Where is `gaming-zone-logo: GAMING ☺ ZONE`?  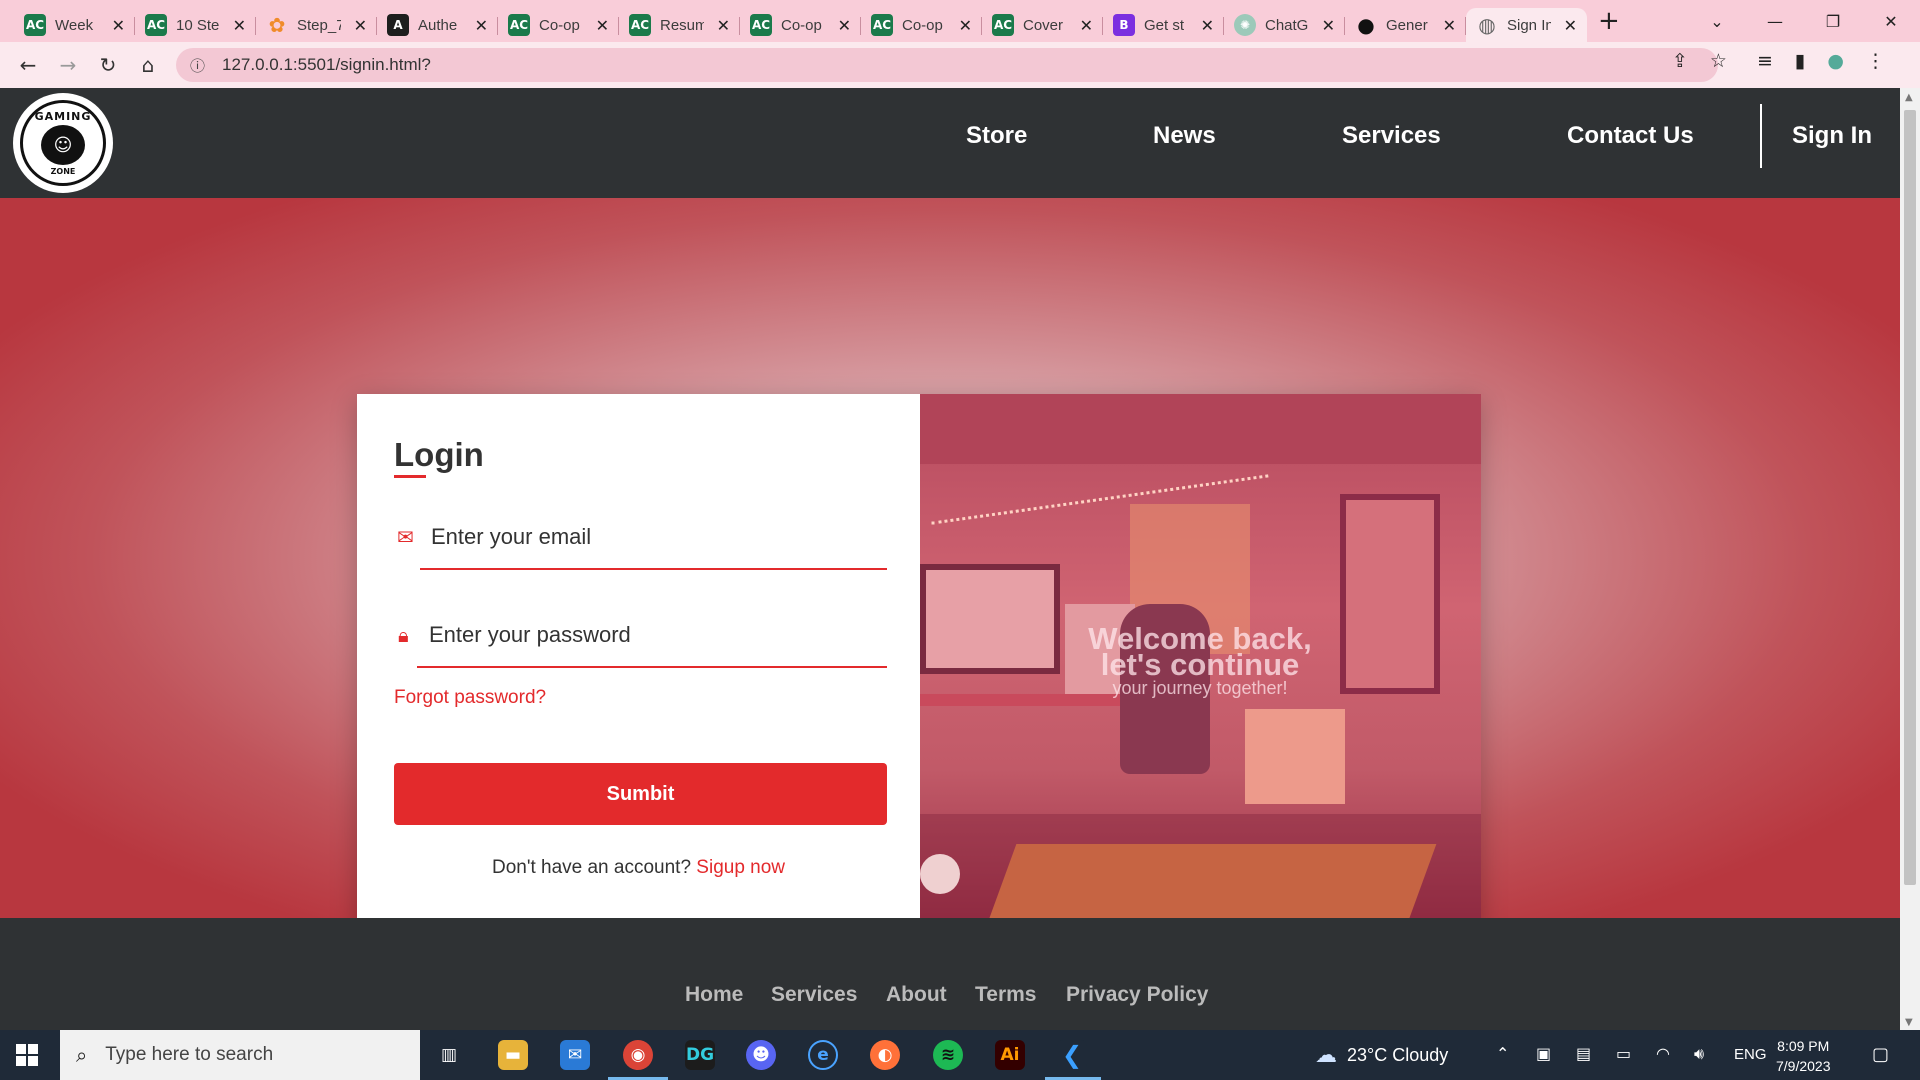
gaming-zone-logo: GAMING ☺ ZONE is located at coordinates (63, 143).